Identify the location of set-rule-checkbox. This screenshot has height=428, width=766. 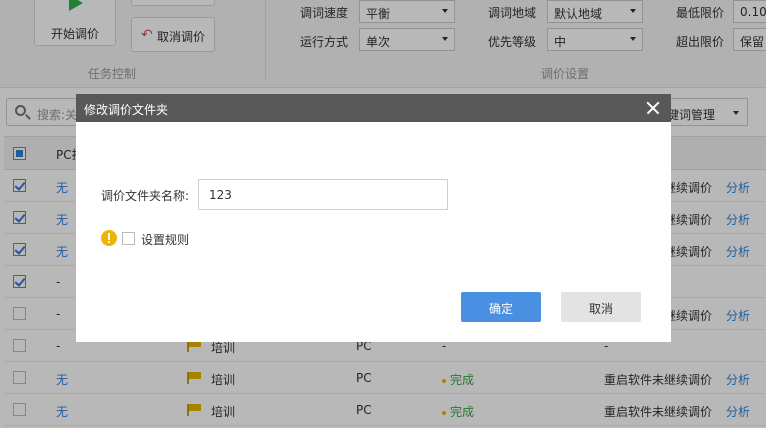
(128, 238).